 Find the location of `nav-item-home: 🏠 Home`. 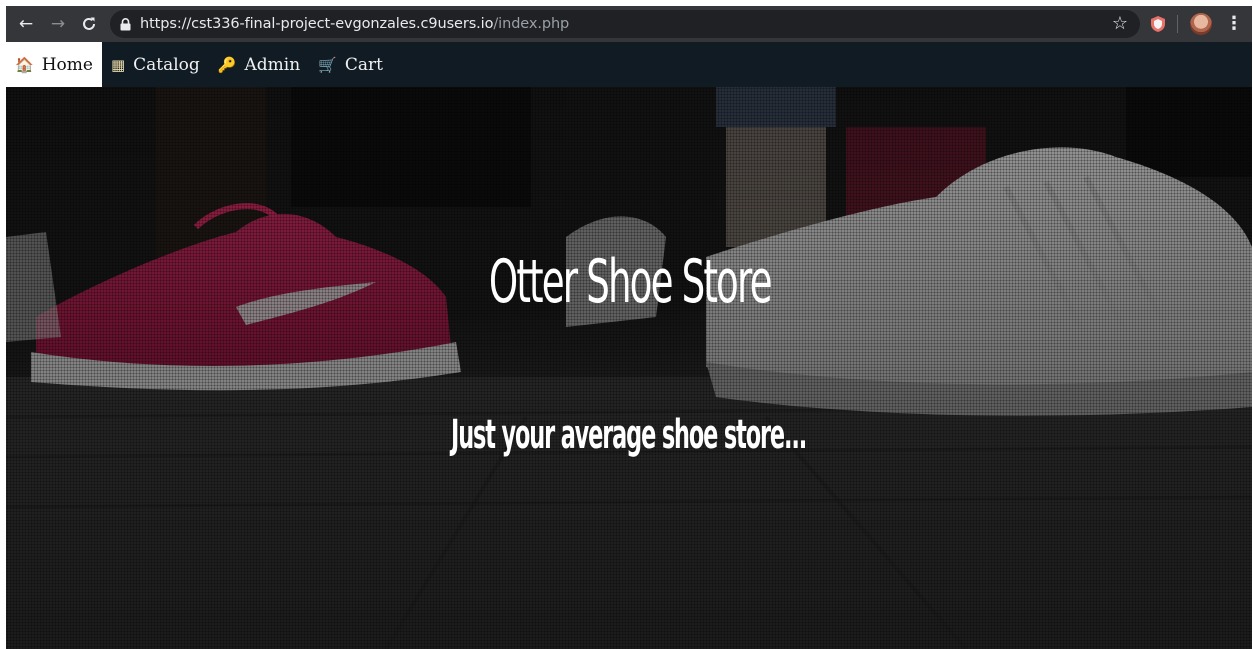

nav-item-home: 🏠 Home is located at coordinates (54, 64).